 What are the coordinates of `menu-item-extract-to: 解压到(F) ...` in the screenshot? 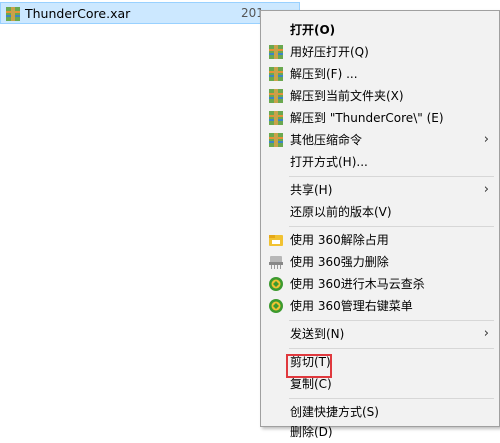 It's located at (380, 74).